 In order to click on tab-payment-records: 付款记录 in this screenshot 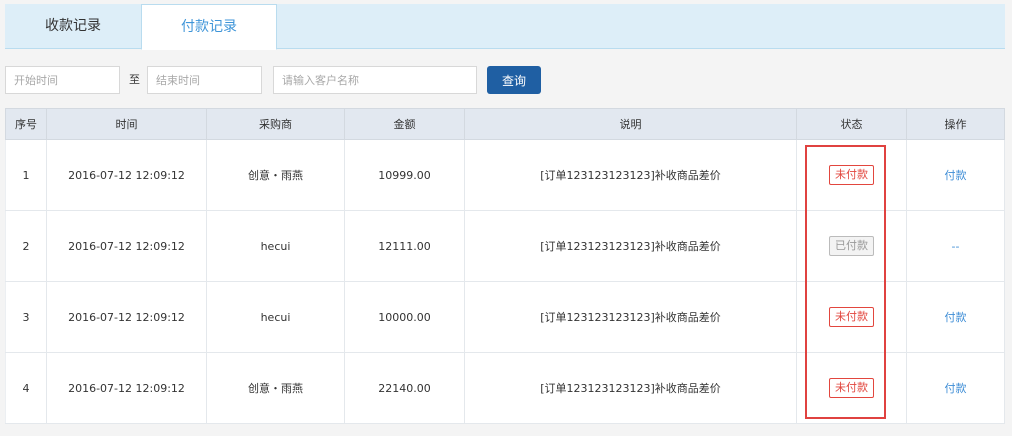, I will do `click(209, 27)`.